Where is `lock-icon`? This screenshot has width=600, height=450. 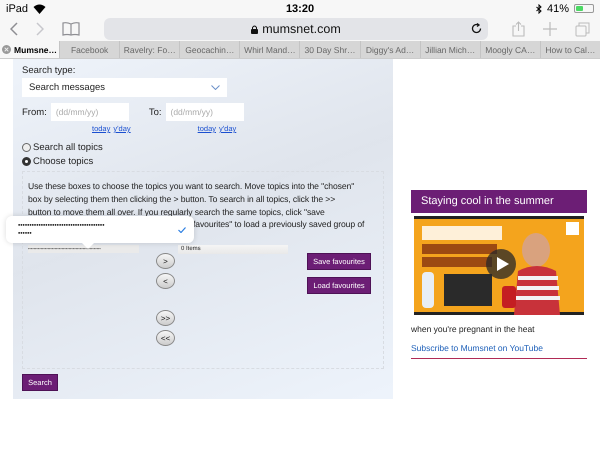 lock-icon is located at coordinates (254, 29).